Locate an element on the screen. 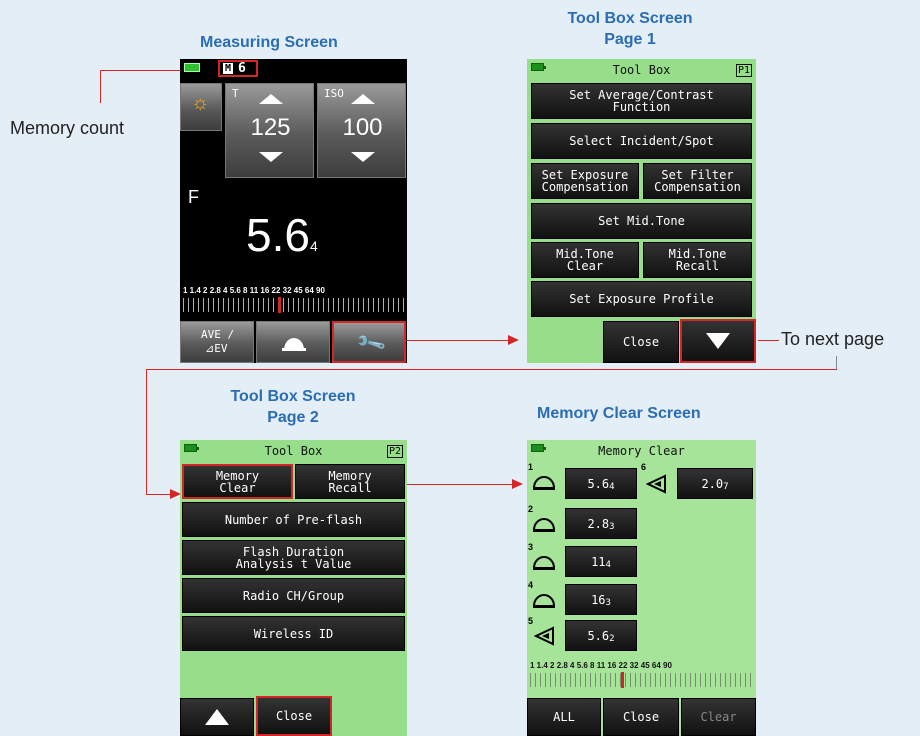 The image size is (920, 736). memory-clear-header: Memory Clear is located at coordinates (641, 451).